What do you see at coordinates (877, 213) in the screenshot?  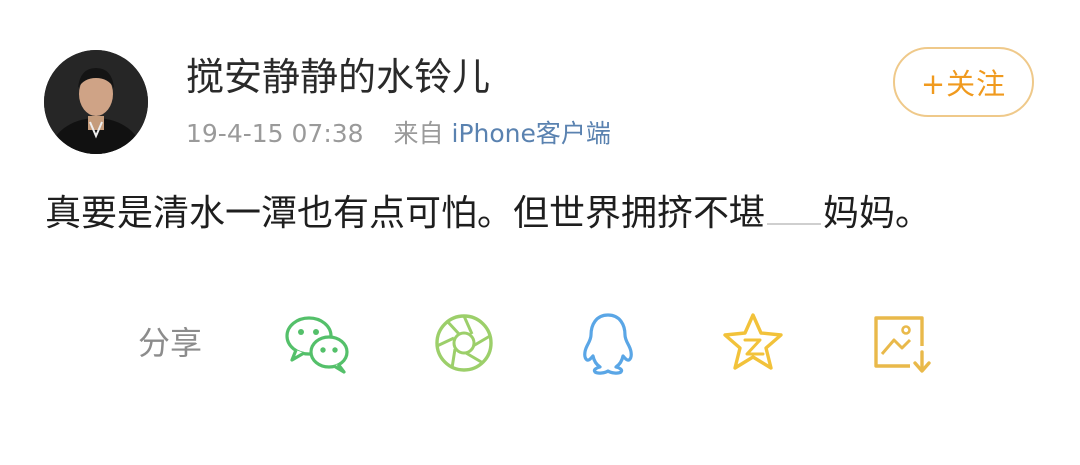 I see `post-body-text-end: 妈妈。` at bounding box center [877, 213].